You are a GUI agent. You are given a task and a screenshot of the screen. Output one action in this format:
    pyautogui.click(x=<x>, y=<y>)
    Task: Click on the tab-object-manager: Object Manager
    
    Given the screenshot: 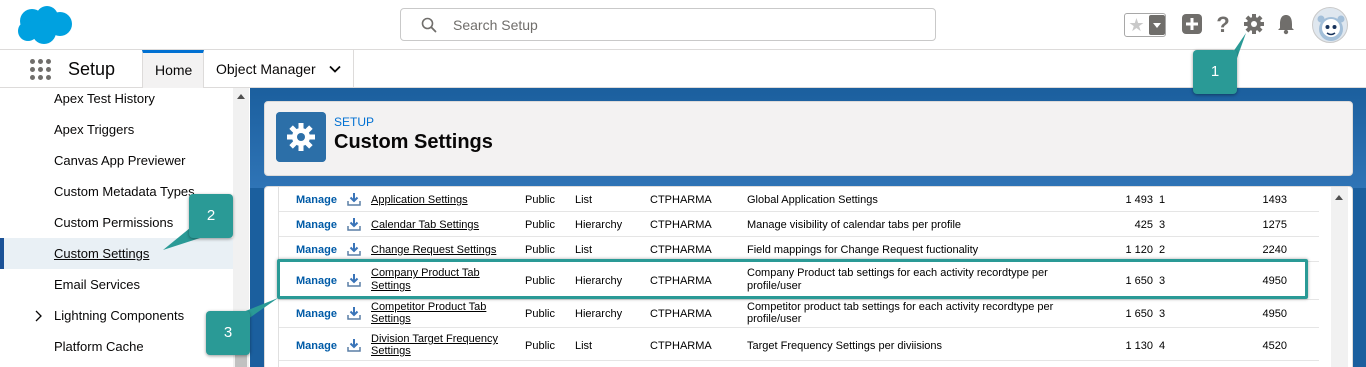 What is the action you would take?
    pyautogui.click(x=279, y=69)
    